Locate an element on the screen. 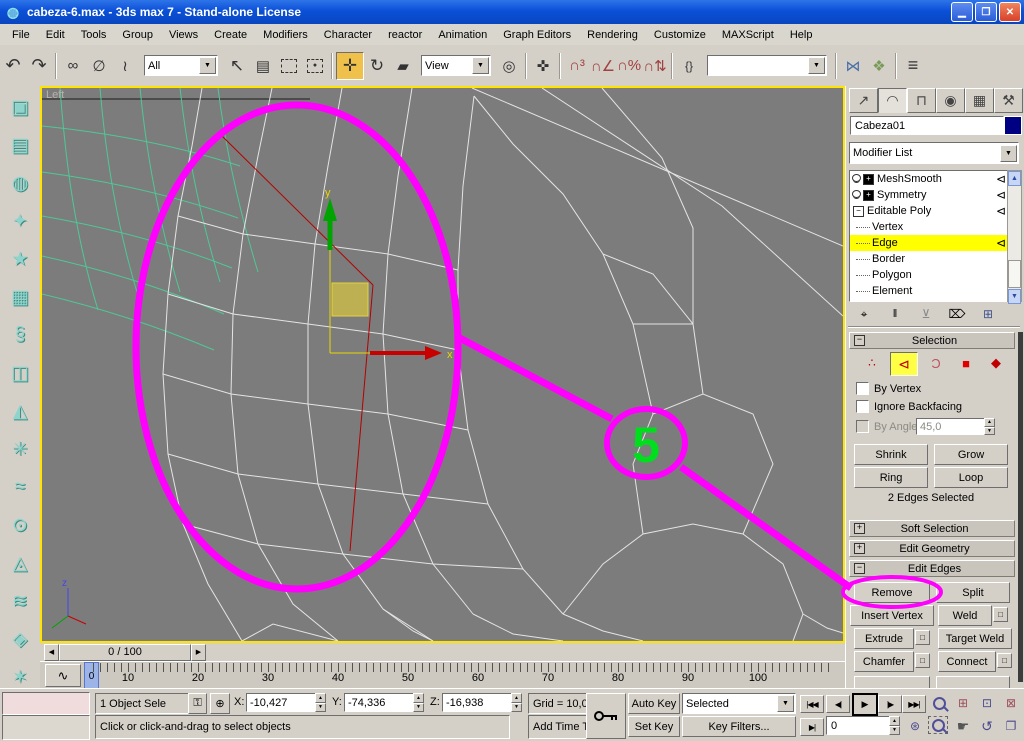 Image resolution: width=1024 pixels, height=741 pixels. remove-button: Remove is located at coordinates (892, 592).